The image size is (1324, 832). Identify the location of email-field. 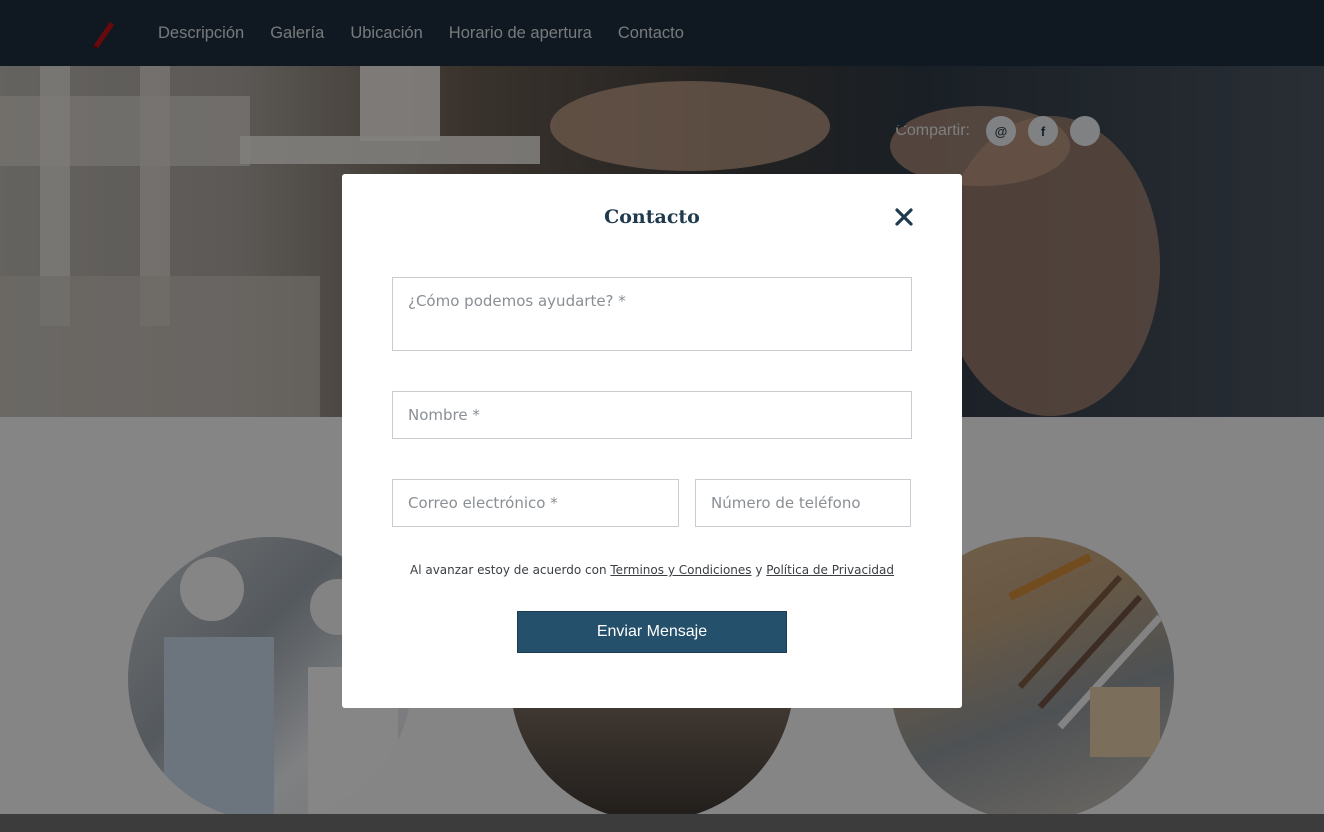
(535, 503).